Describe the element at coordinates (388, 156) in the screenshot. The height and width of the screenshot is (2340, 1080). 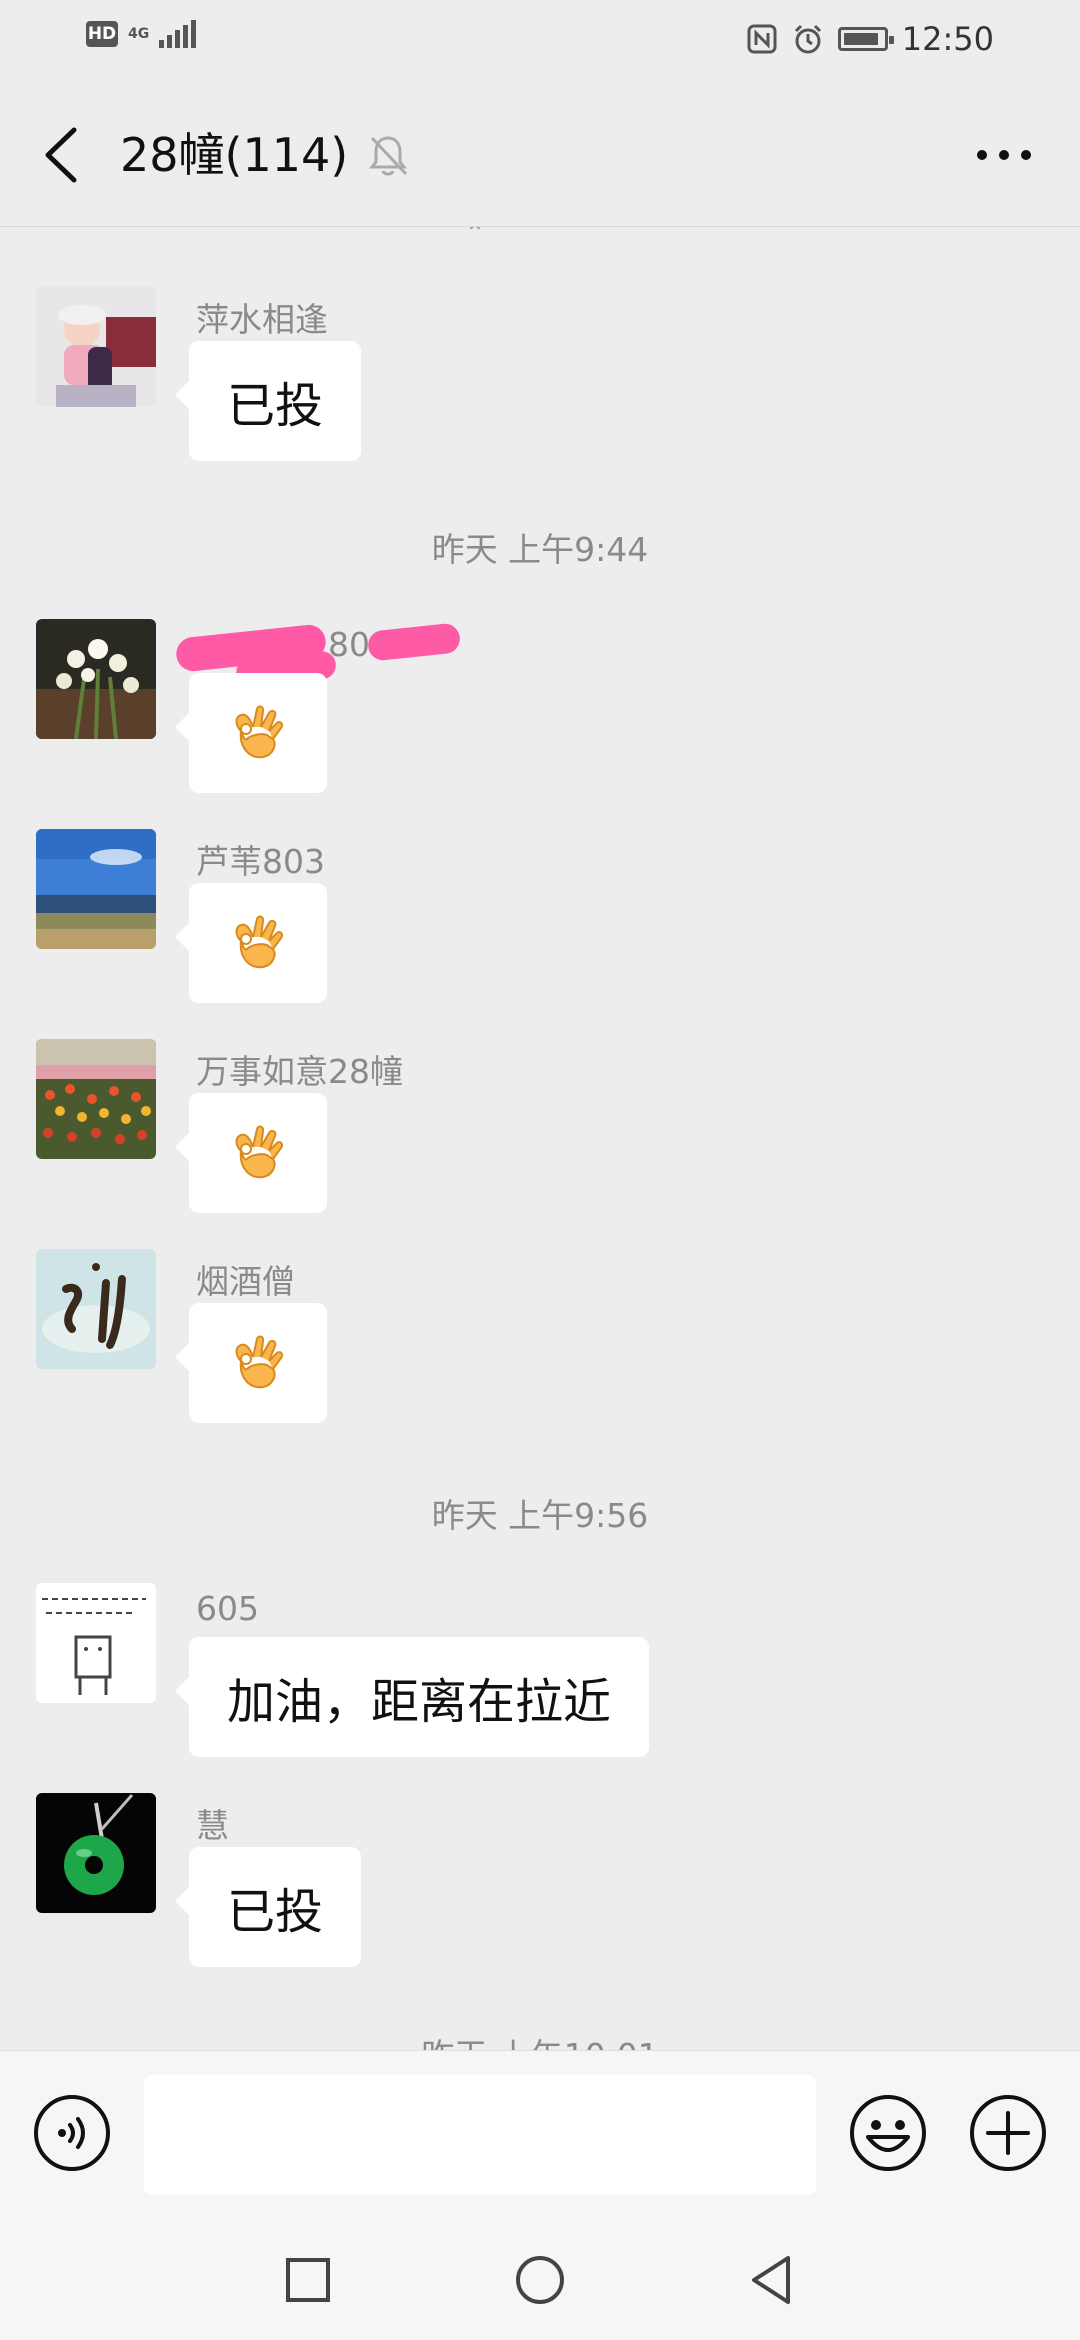
I see `mute-bell-icon` at that location.